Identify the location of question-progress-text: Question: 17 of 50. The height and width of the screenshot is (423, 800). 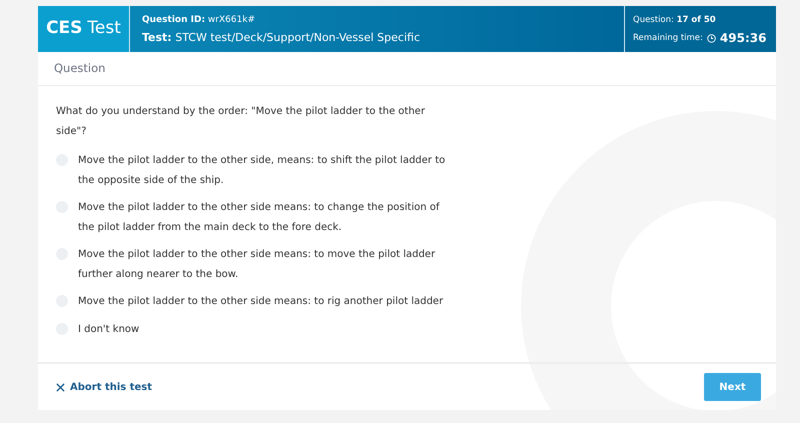
(675, 20).